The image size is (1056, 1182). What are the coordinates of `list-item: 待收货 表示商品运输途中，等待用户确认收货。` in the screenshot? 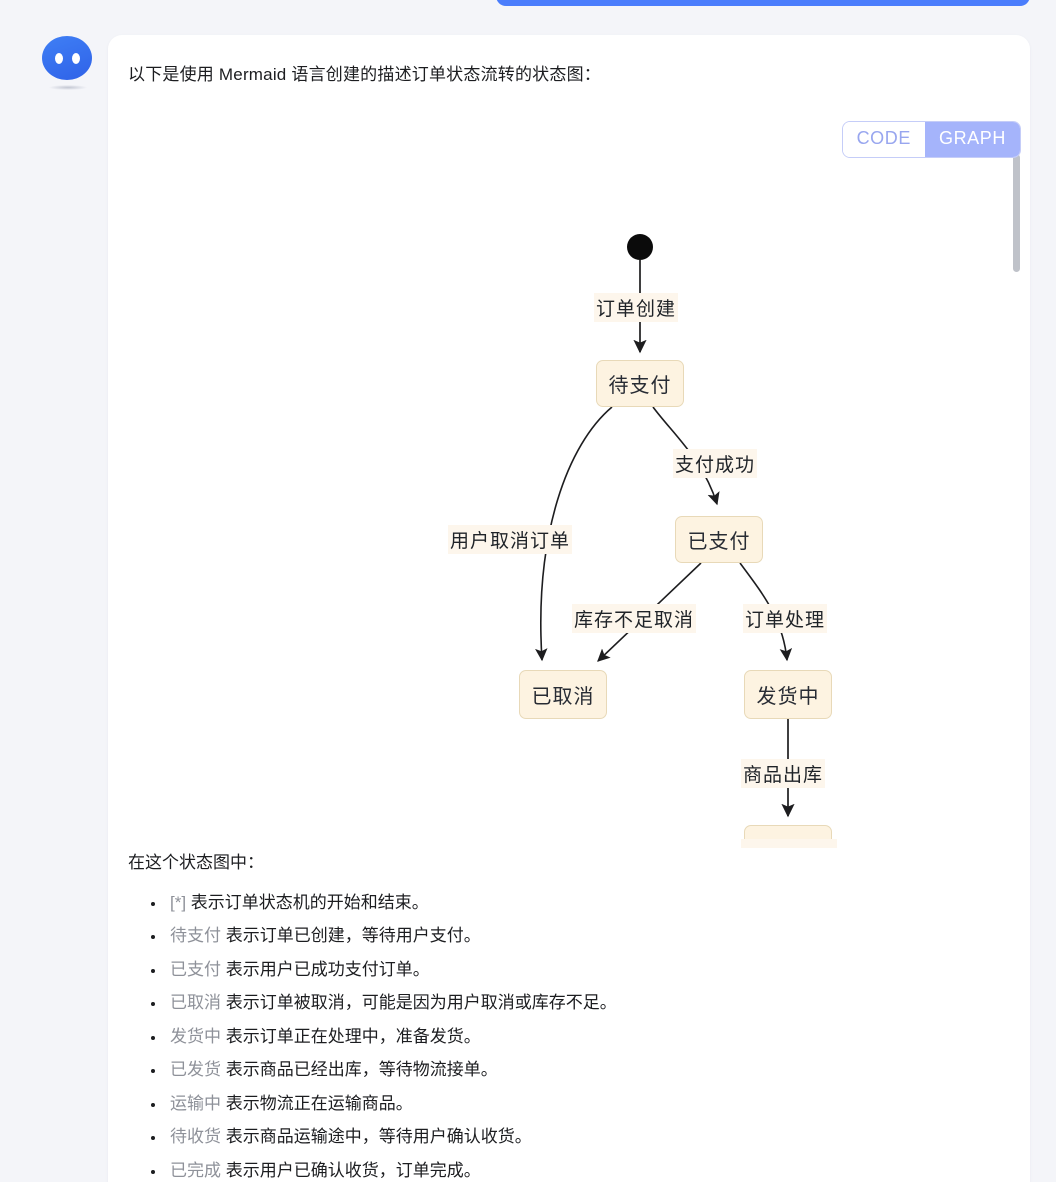 It's located at (587, 1137).